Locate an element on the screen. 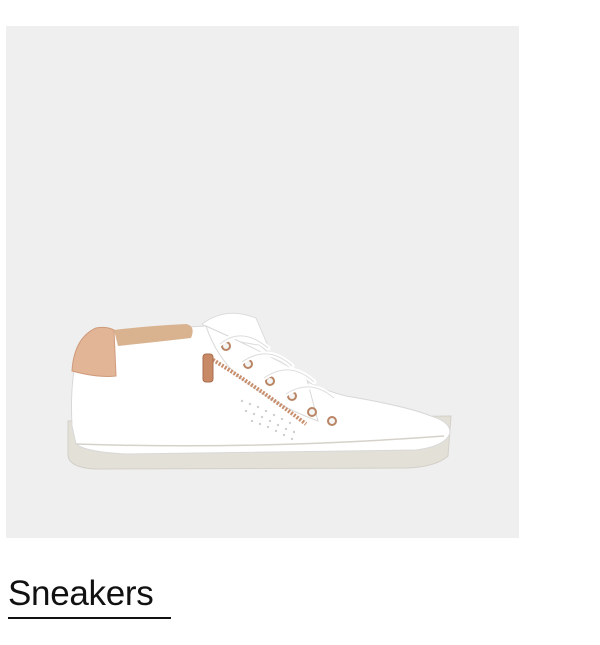 The height and width of the screenshot is (645, 600). category-link-sneakers: Sneakers is located at coordinates (81, 594).